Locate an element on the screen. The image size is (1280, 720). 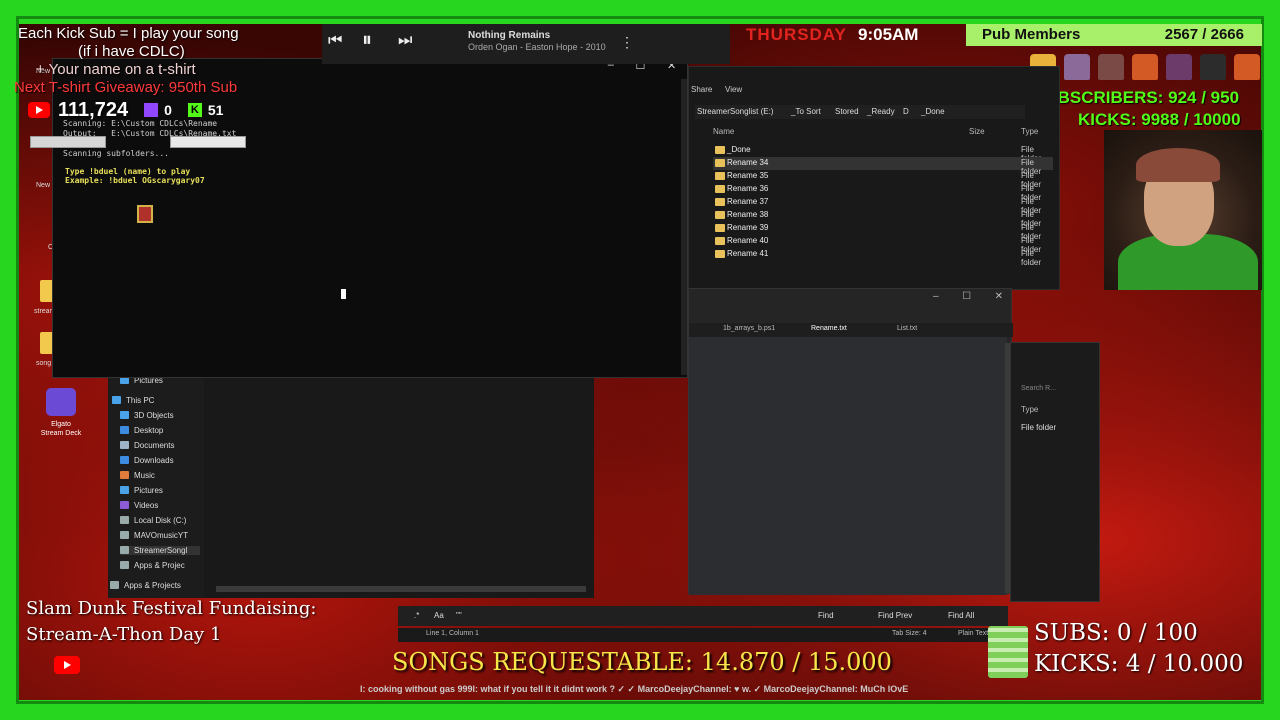
file-name: Rename 40 is located at coordinates (748, 240).